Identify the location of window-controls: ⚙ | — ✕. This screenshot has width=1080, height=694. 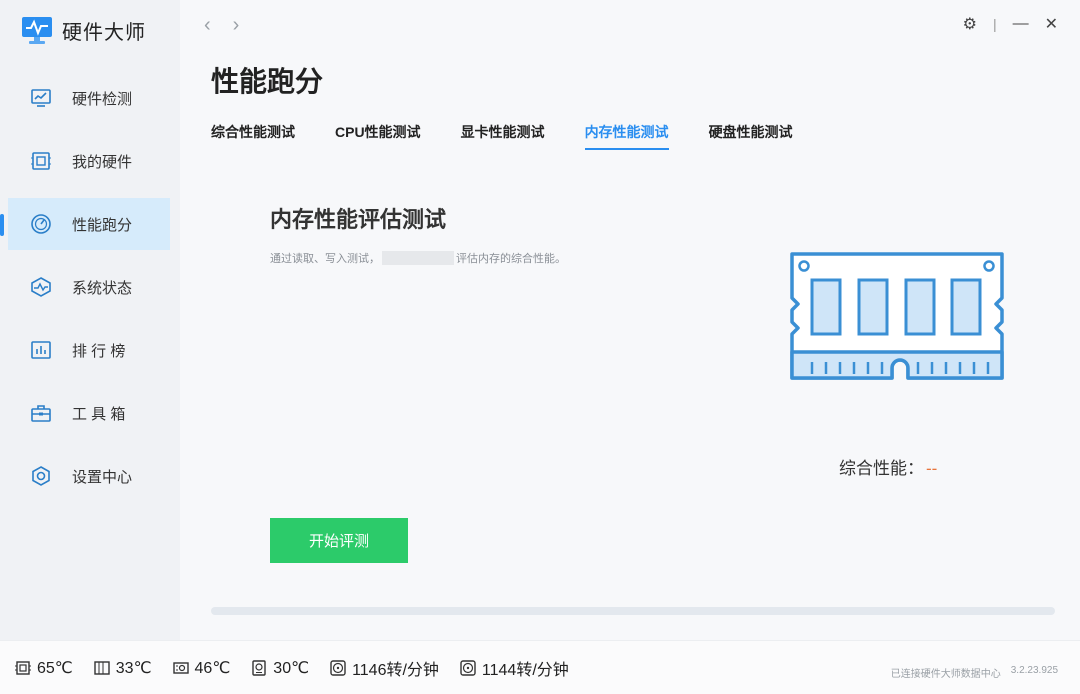
(1010, 24).